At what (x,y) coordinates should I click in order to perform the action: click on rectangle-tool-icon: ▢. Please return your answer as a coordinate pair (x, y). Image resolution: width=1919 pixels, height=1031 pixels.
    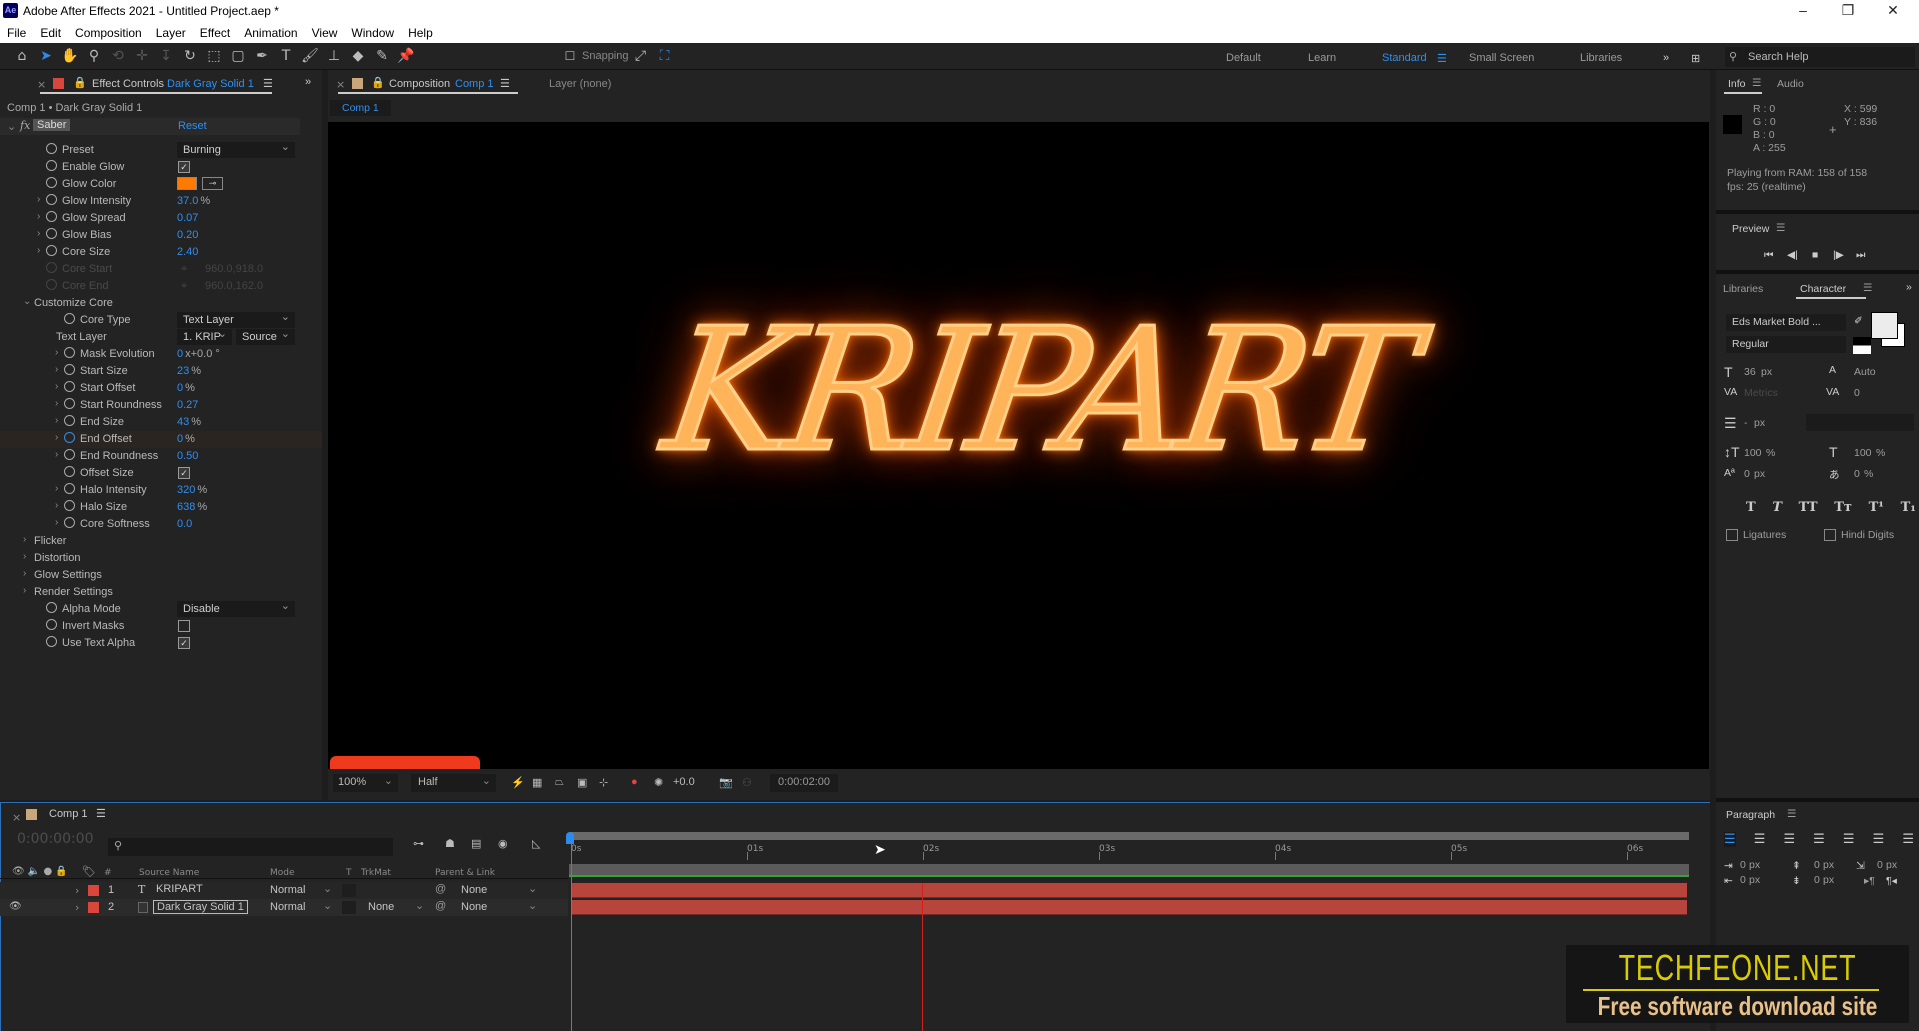
    Looking at the image, I should click on (238, 56).